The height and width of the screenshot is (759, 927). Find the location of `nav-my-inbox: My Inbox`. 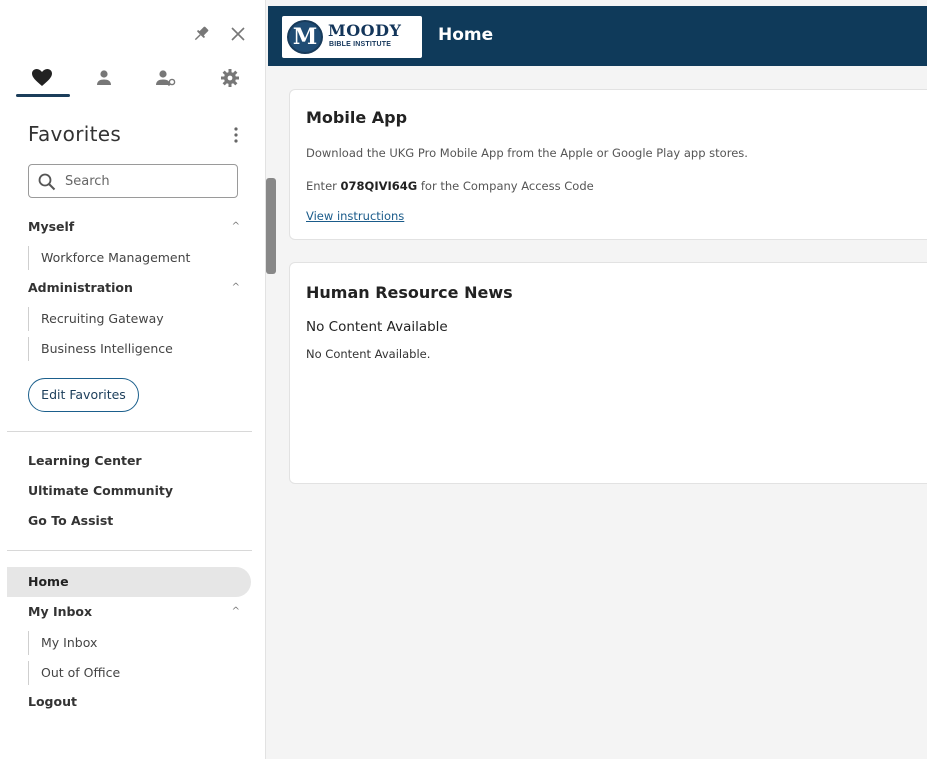

nav-my-inbox: My Inbox is located at coordinates (138, 643).